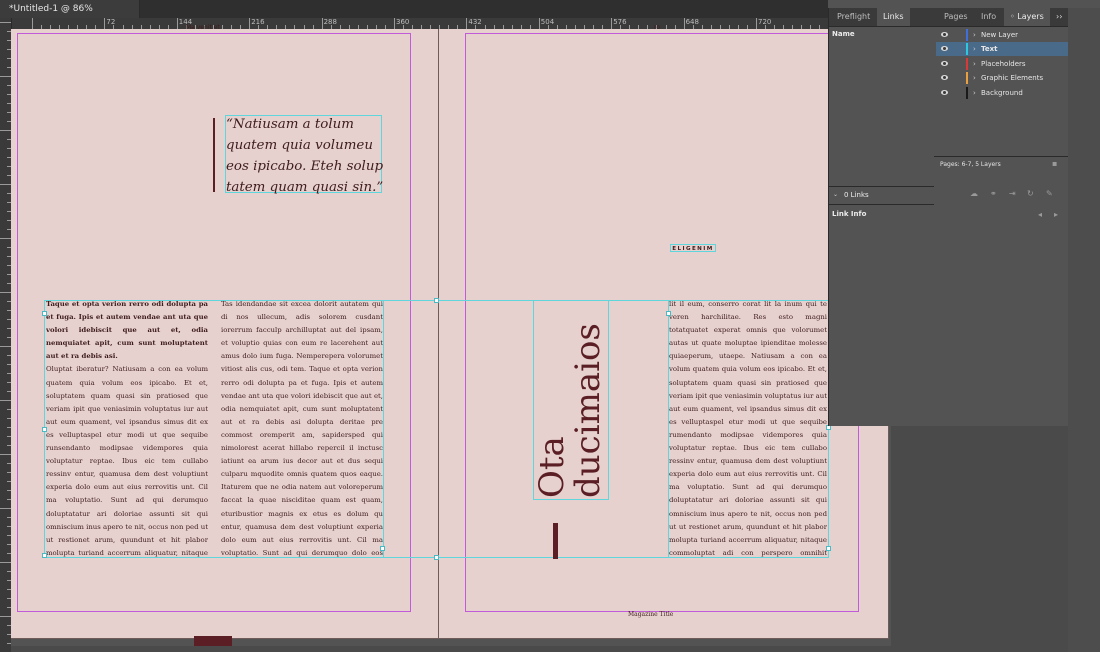 Image resolution: width=1100 pixels, height=652 pixels. What do you see at coordinates (484, 9) in the screenshot?
I see `tab-bar` at bounding box center [484, 9].